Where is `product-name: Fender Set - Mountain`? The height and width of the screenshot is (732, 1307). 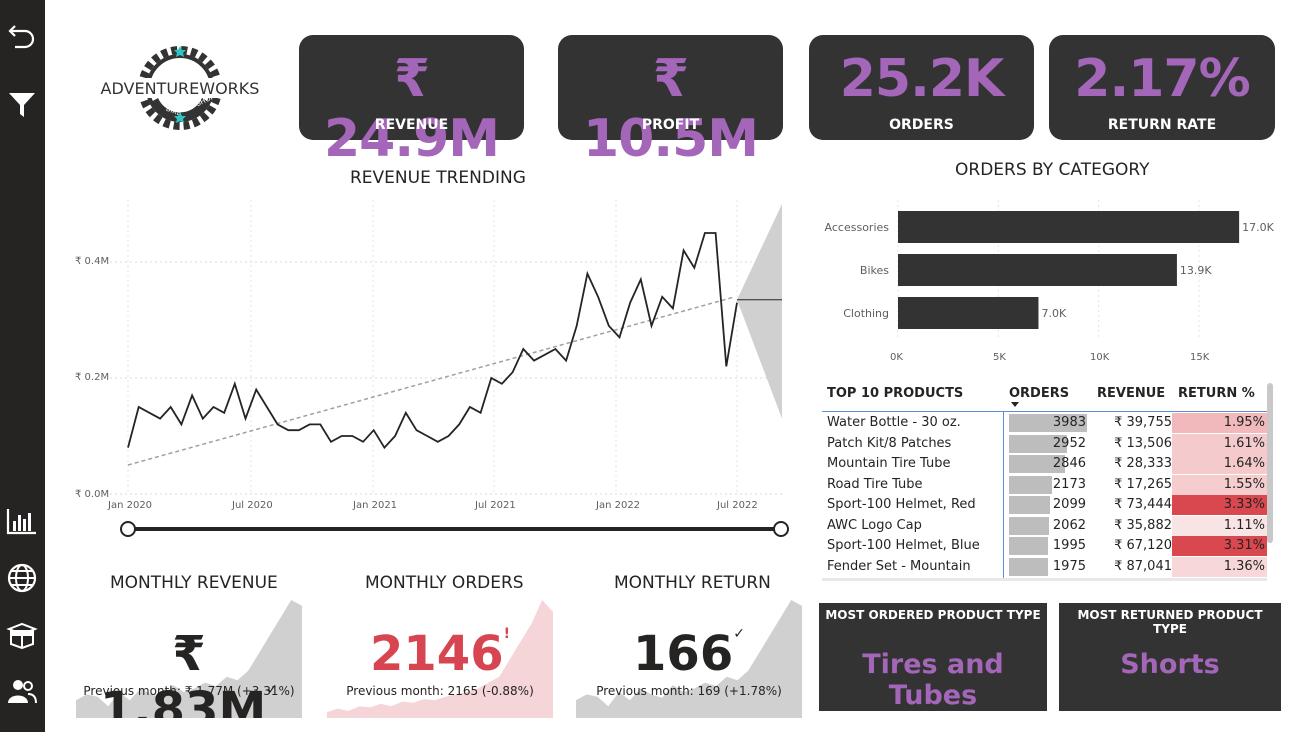
product-name: Fender Set - Mountain is located at coordinates (899, 566).